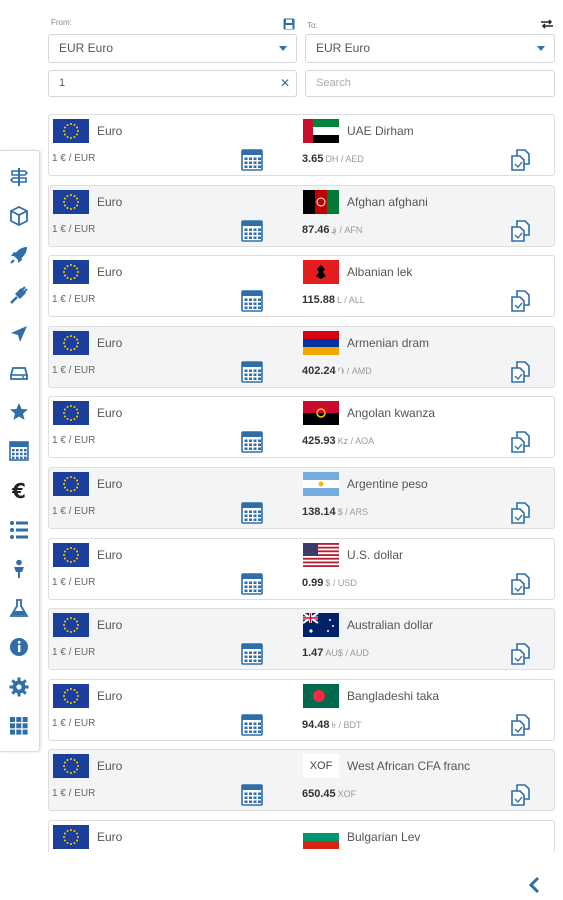 The width and height of the screenshot is (563, 900). Describe the element at coordinates (375, 554) in the screenshot. I see `to-currency-name: U.S. dollar` at that location.